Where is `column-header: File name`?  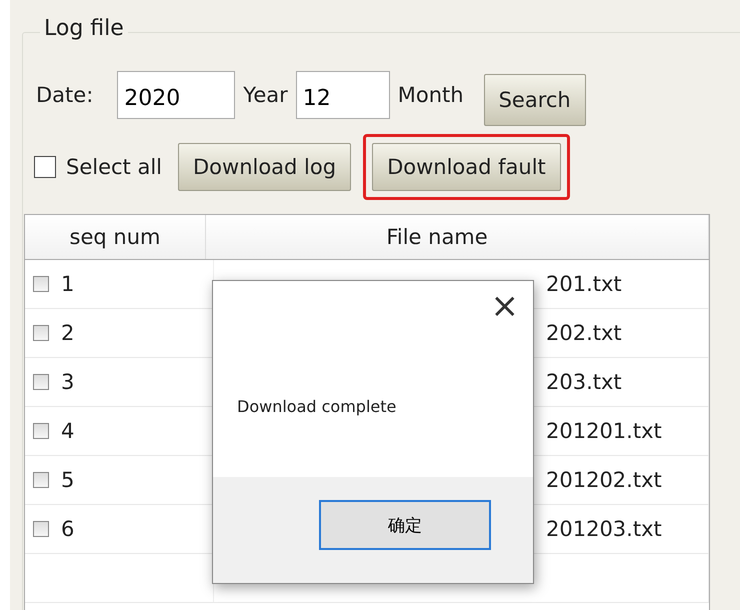
column-header: File name is located at coordinates (457, 237).